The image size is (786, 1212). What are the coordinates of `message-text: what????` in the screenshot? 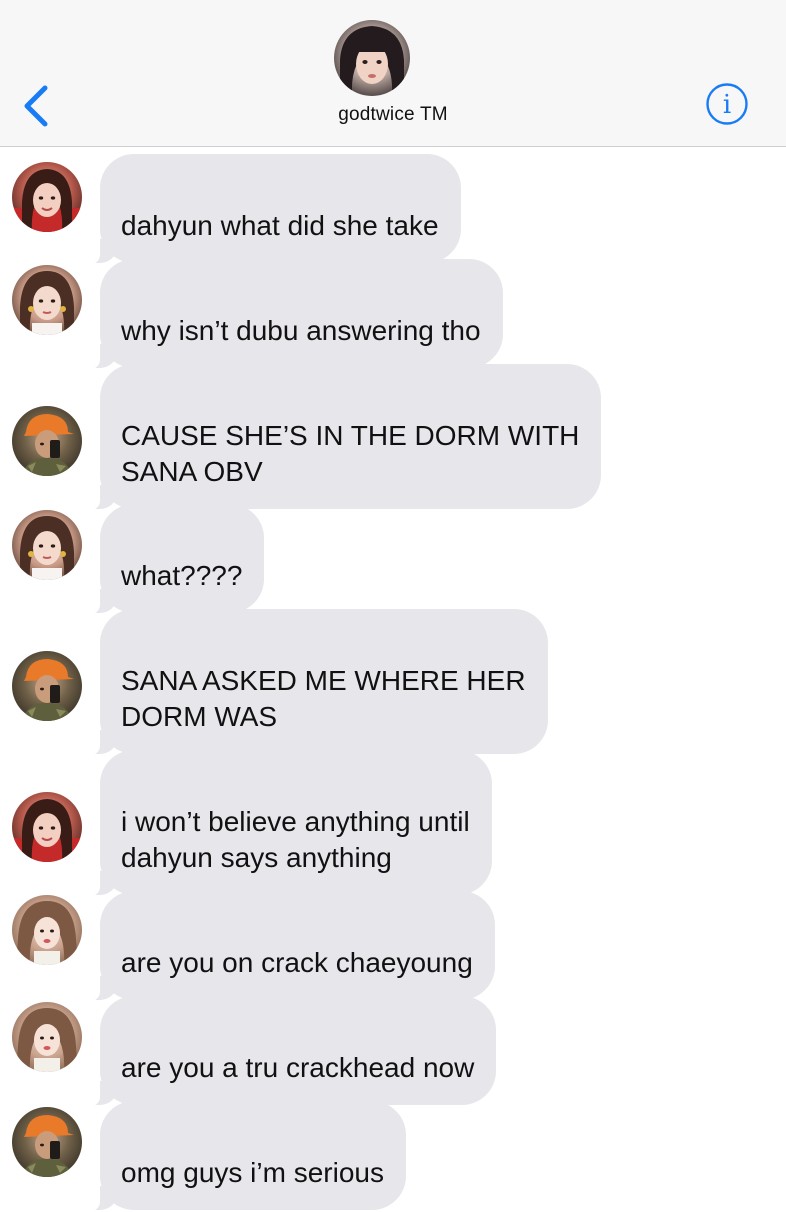 It's located at (182, 575).